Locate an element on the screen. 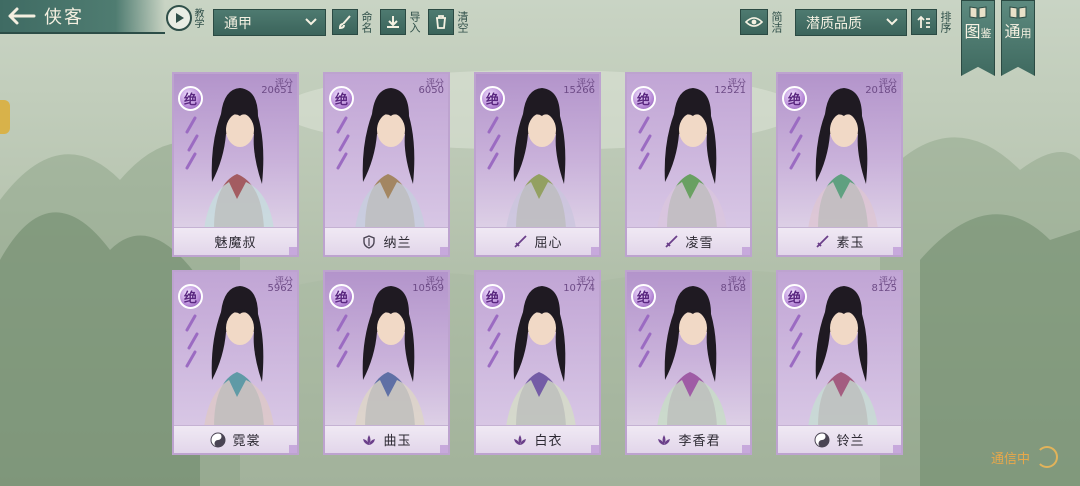  character-card: 绝 评分 20186 素玉 is located at coordinates (839, 164).